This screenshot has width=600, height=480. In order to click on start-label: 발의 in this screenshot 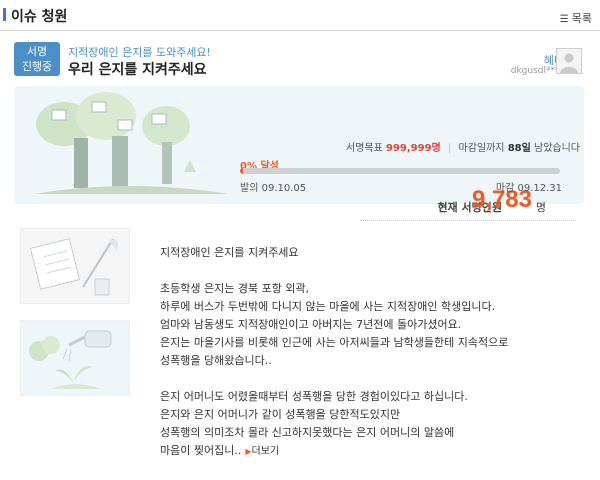, I will do `click(249, 188)`.